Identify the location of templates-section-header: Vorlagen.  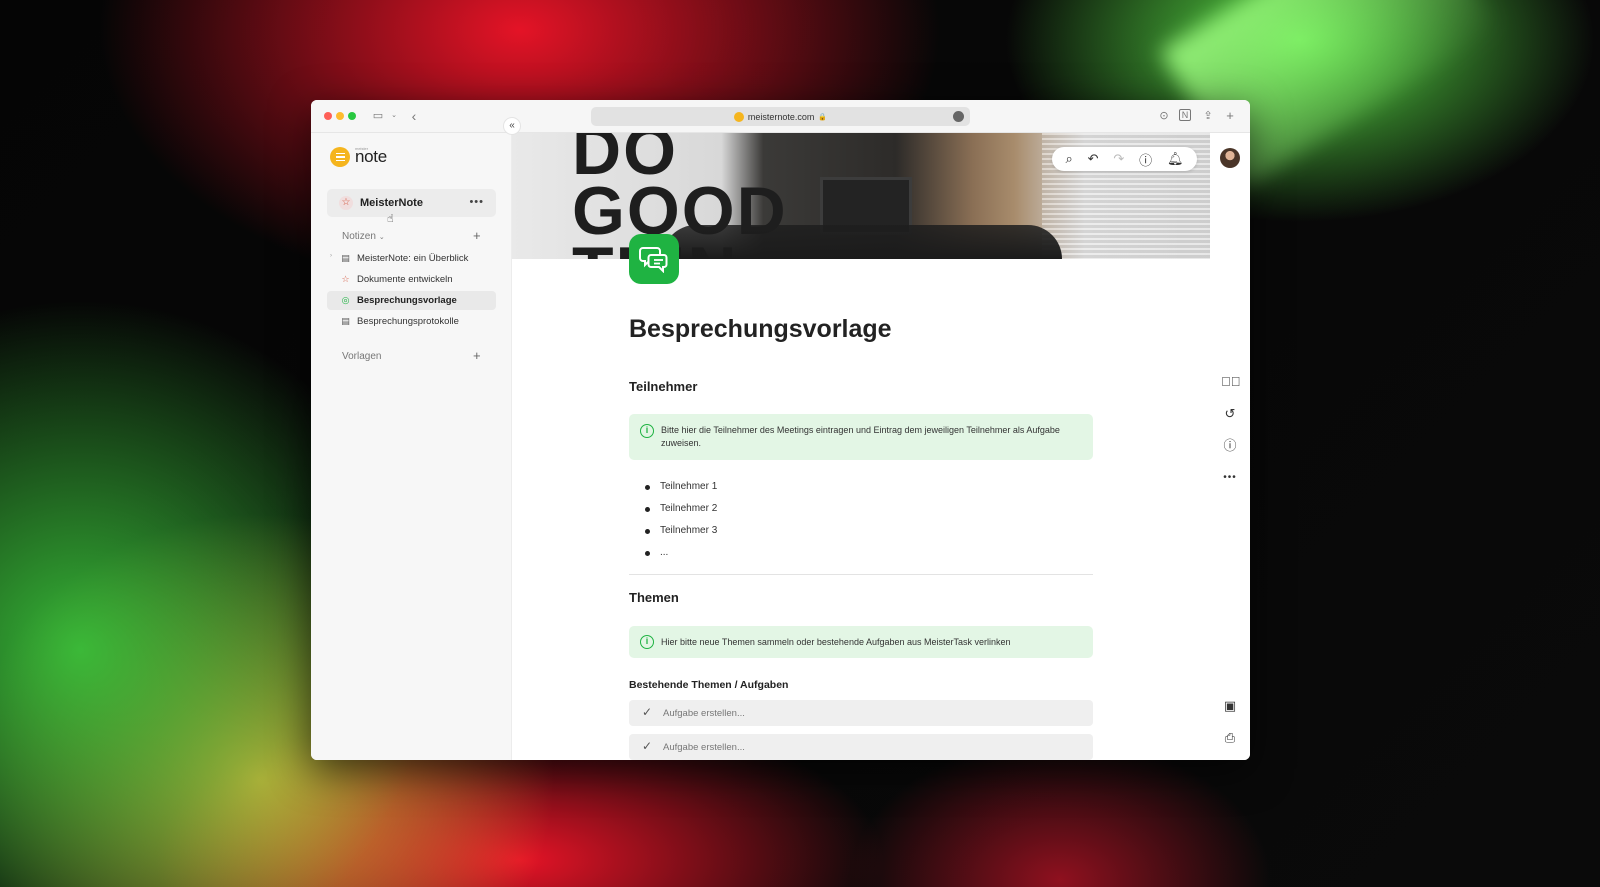
(361, 356).